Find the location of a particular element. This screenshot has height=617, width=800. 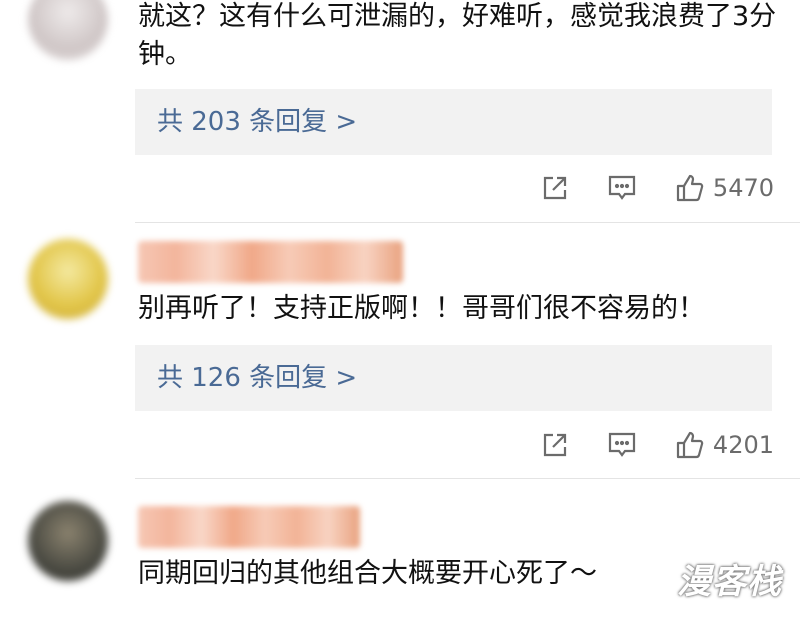

like-count: 4201 is located at coordinates (743, 445).